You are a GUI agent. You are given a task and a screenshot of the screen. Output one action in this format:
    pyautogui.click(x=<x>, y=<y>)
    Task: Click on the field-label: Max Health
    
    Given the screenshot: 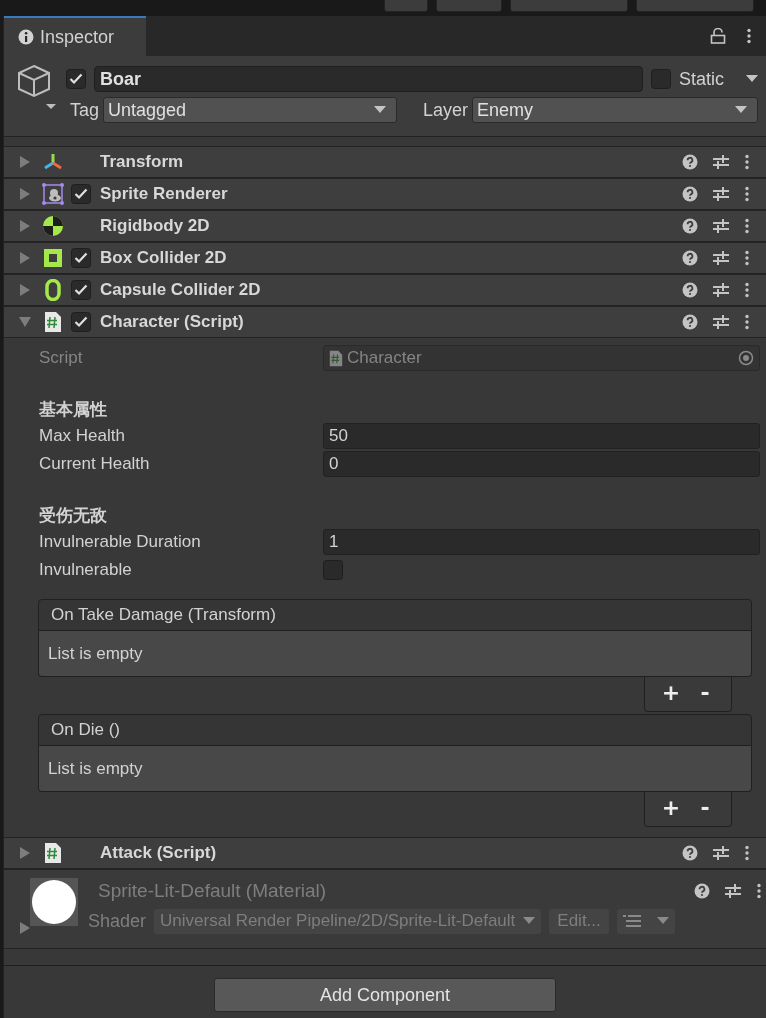 What is the action you would take?
    pyautogui.click(x=82, y=436)
    